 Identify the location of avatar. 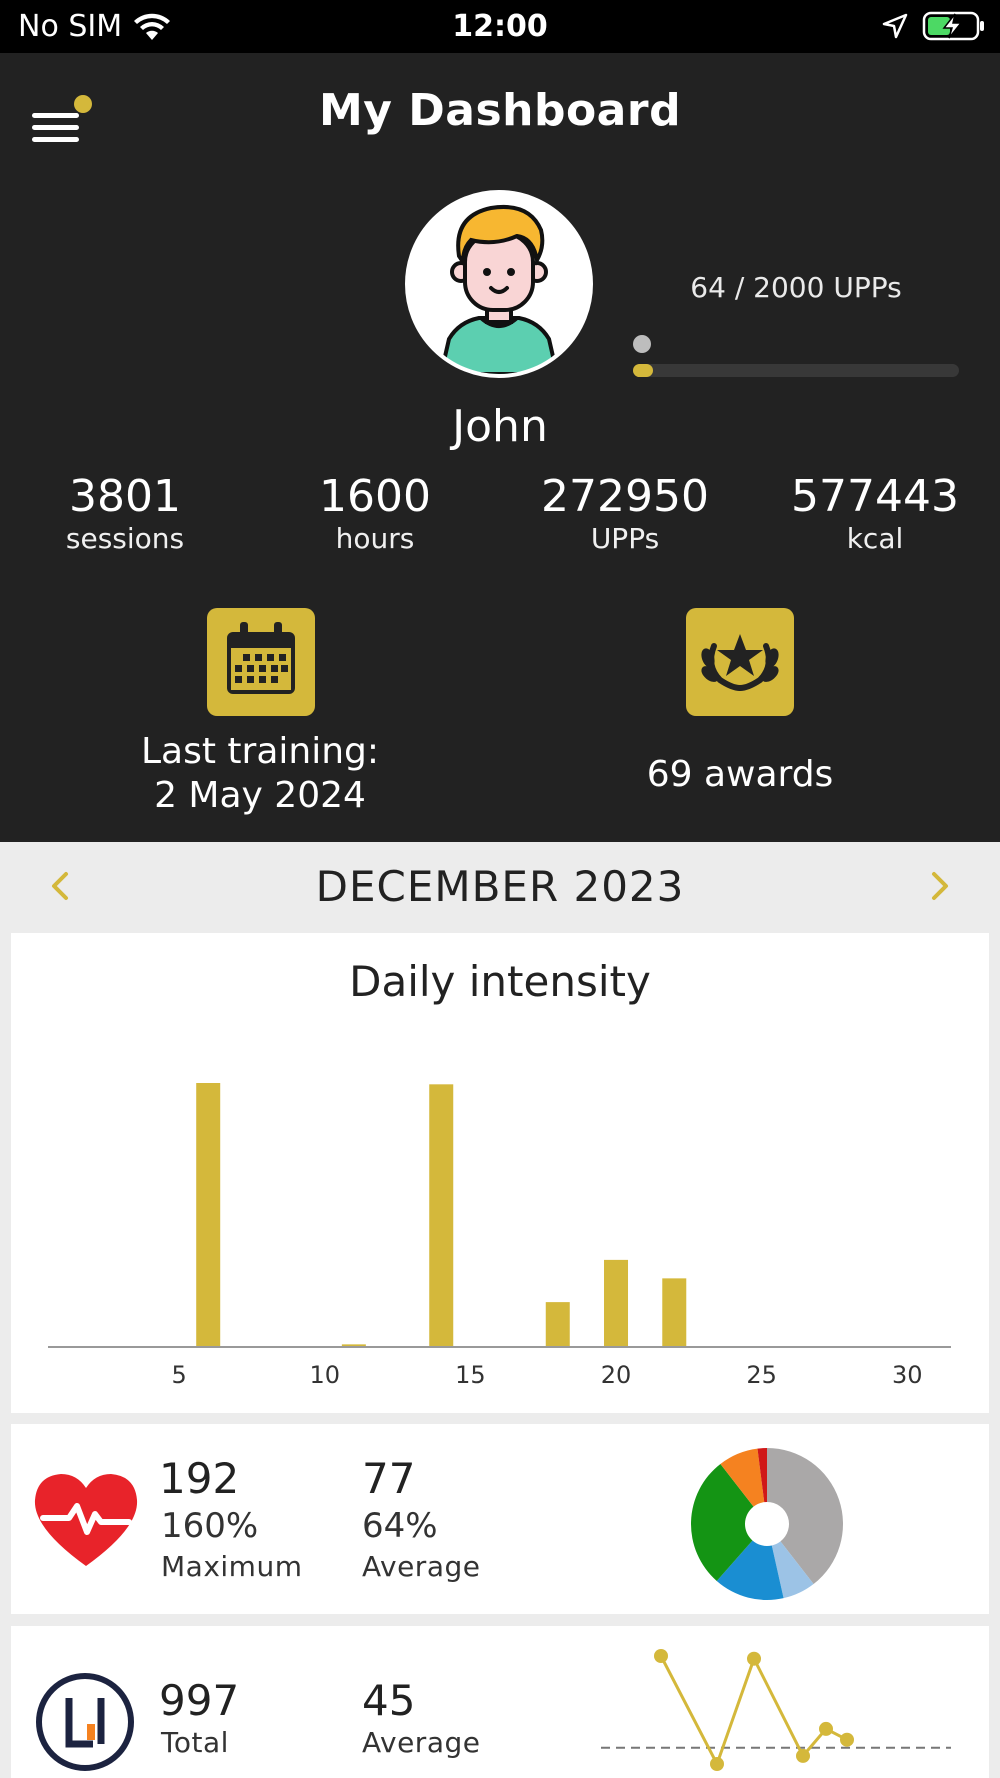
(499, 284).